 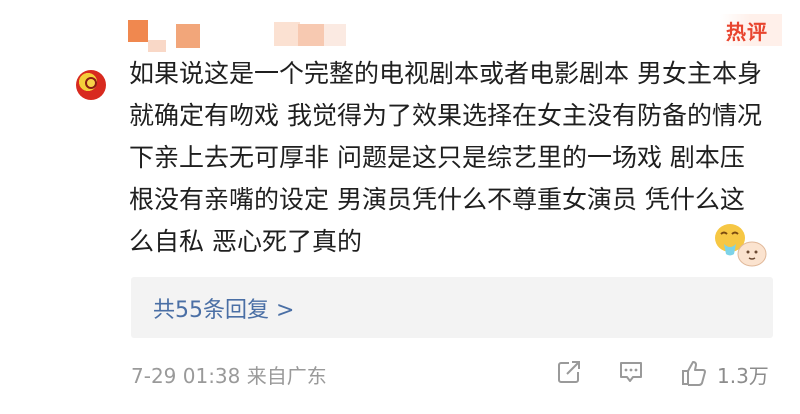 I want to click on user-avatar, so click(x=91, y=85).